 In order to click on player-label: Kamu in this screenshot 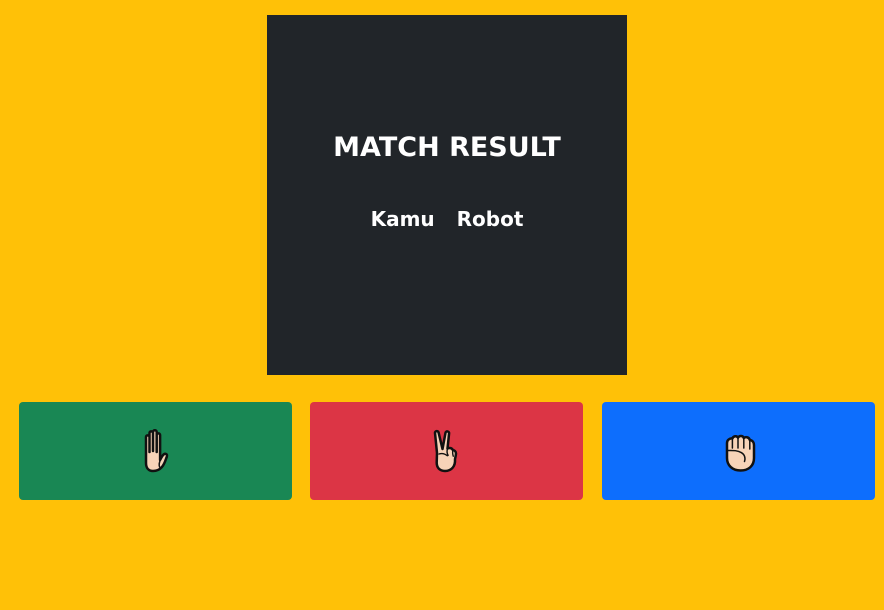, I will do `click(402, 219)`.